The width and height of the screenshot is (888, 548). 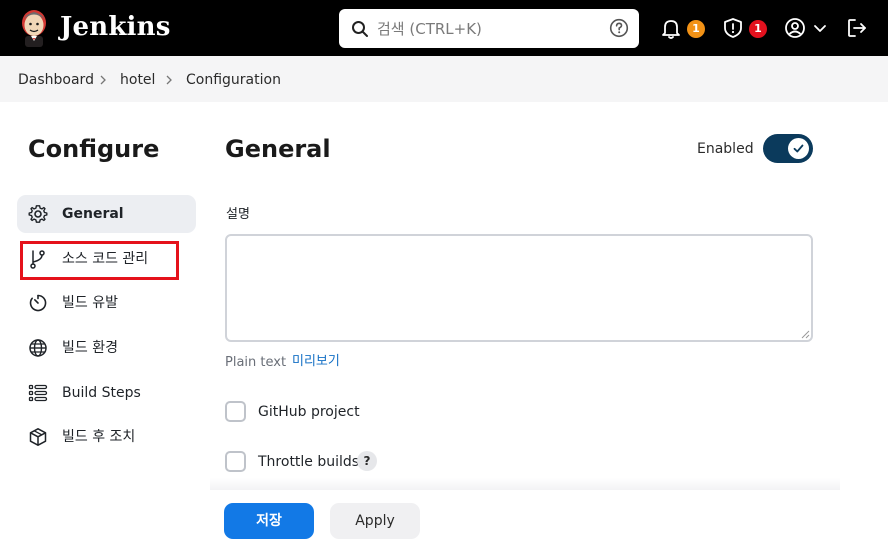 I want to click on sidebar-item-label: 빌드 유발, so click(x=90, y=303).